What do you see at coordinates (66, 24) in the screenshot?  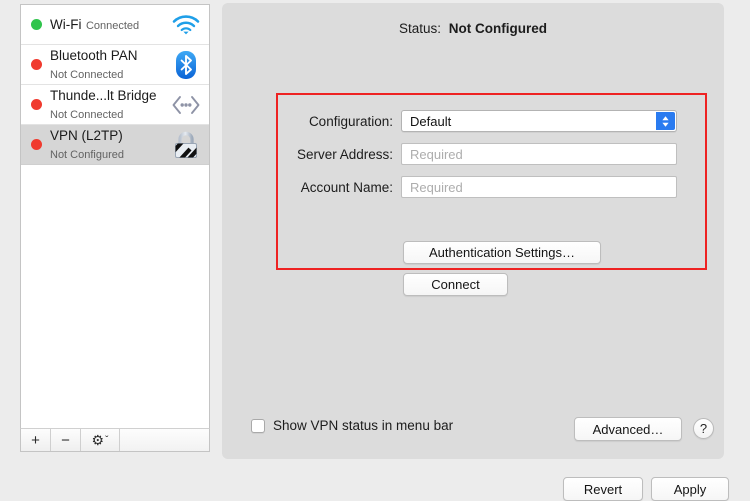 I see `service-name: Wi-Fi` at bounding box center [66, 24].